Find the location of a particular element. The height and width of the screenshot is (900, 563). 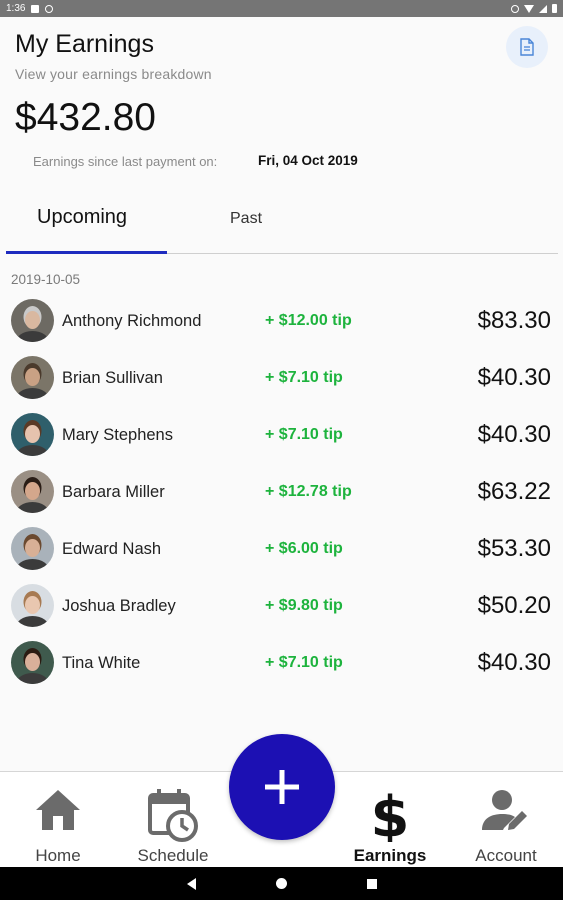

earning-row: Brian Sullivan + $7.10 tip $40.30 is located at coordinates (281, 378).